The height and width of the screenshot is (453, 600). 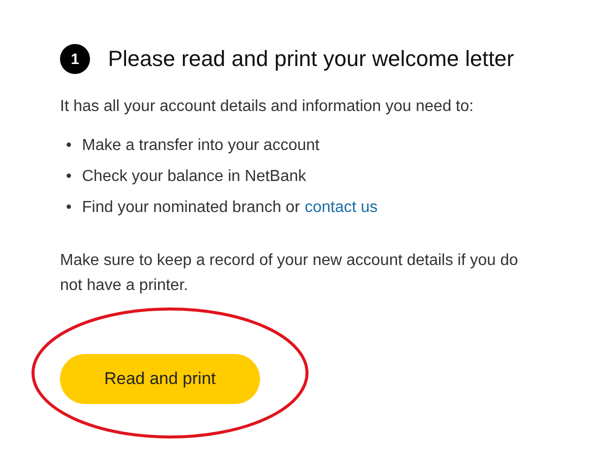 I want to click on step-number: 1, so click(x=75, y=59).